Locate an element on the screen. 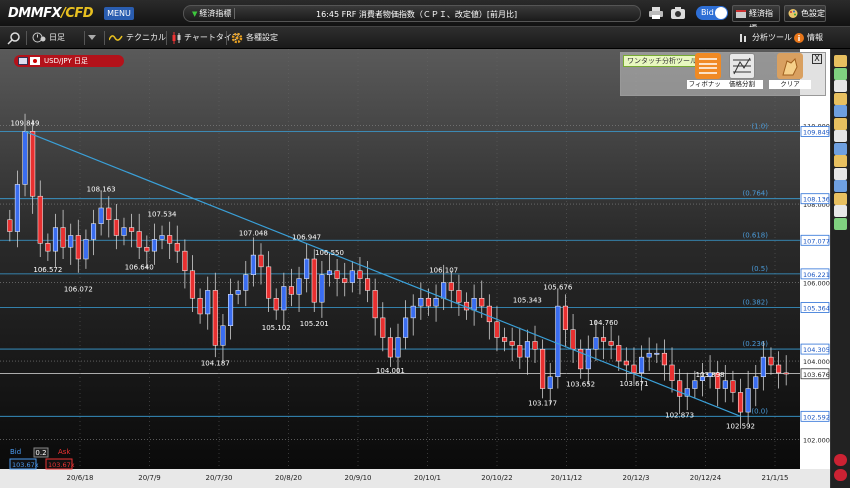 This screenshot has width=850, height=488. gear-icon is located at coordinates (237, 37).